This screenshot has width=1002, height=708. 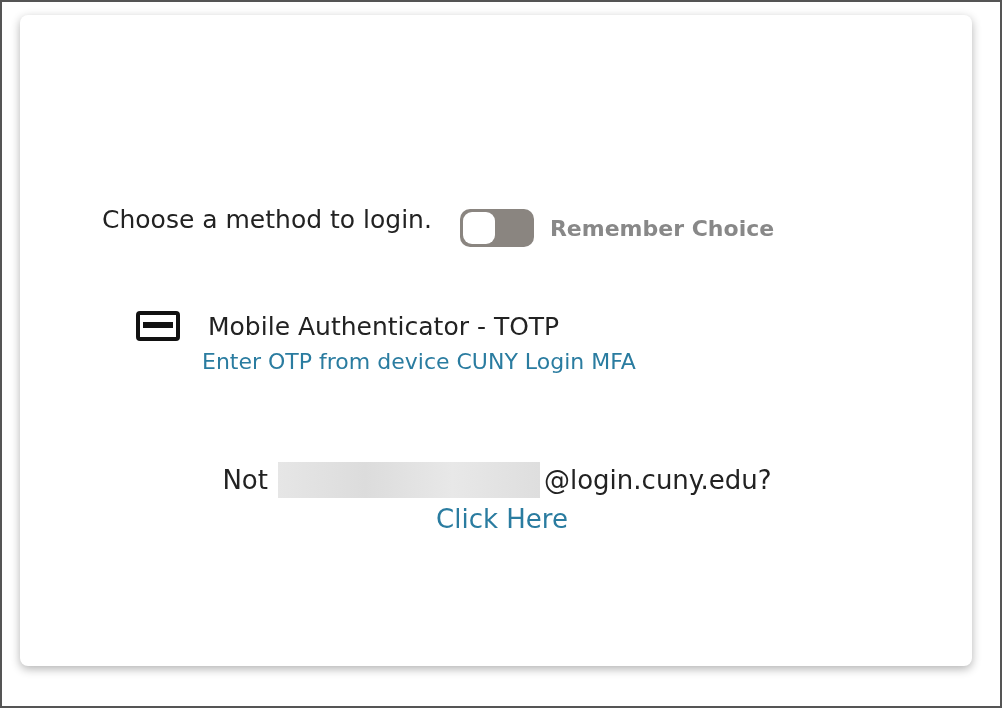 What do you see at coordinates (658, 480) in the screenshot?
I see `domain-text: @login.cuny.edu?` at bounding box center [658, 480].